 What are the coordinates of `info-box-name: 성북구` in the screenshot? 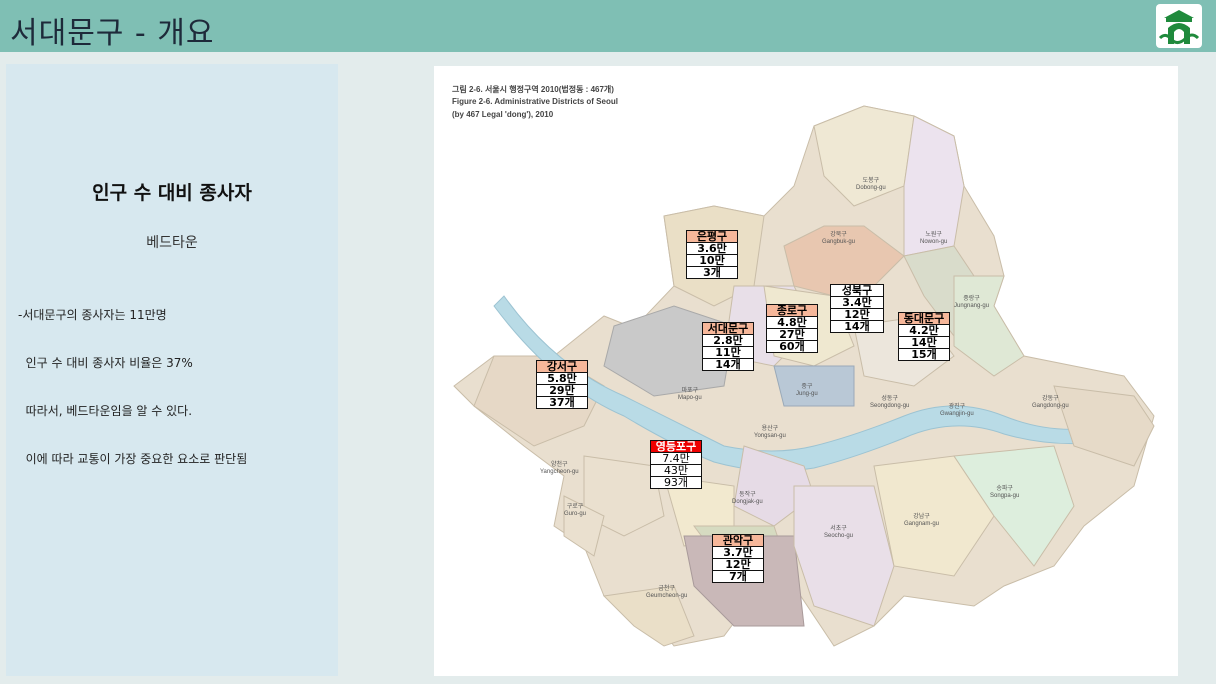 It's located at (857, 290).